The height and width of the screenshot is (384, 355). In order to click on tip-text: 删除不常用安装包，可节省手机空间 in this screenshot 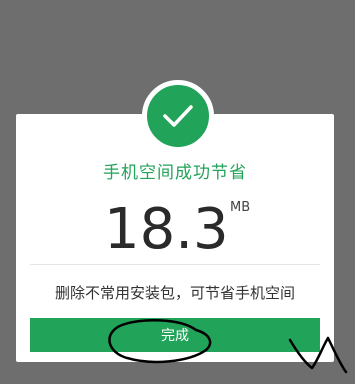, I will do `click(174, 293)`.